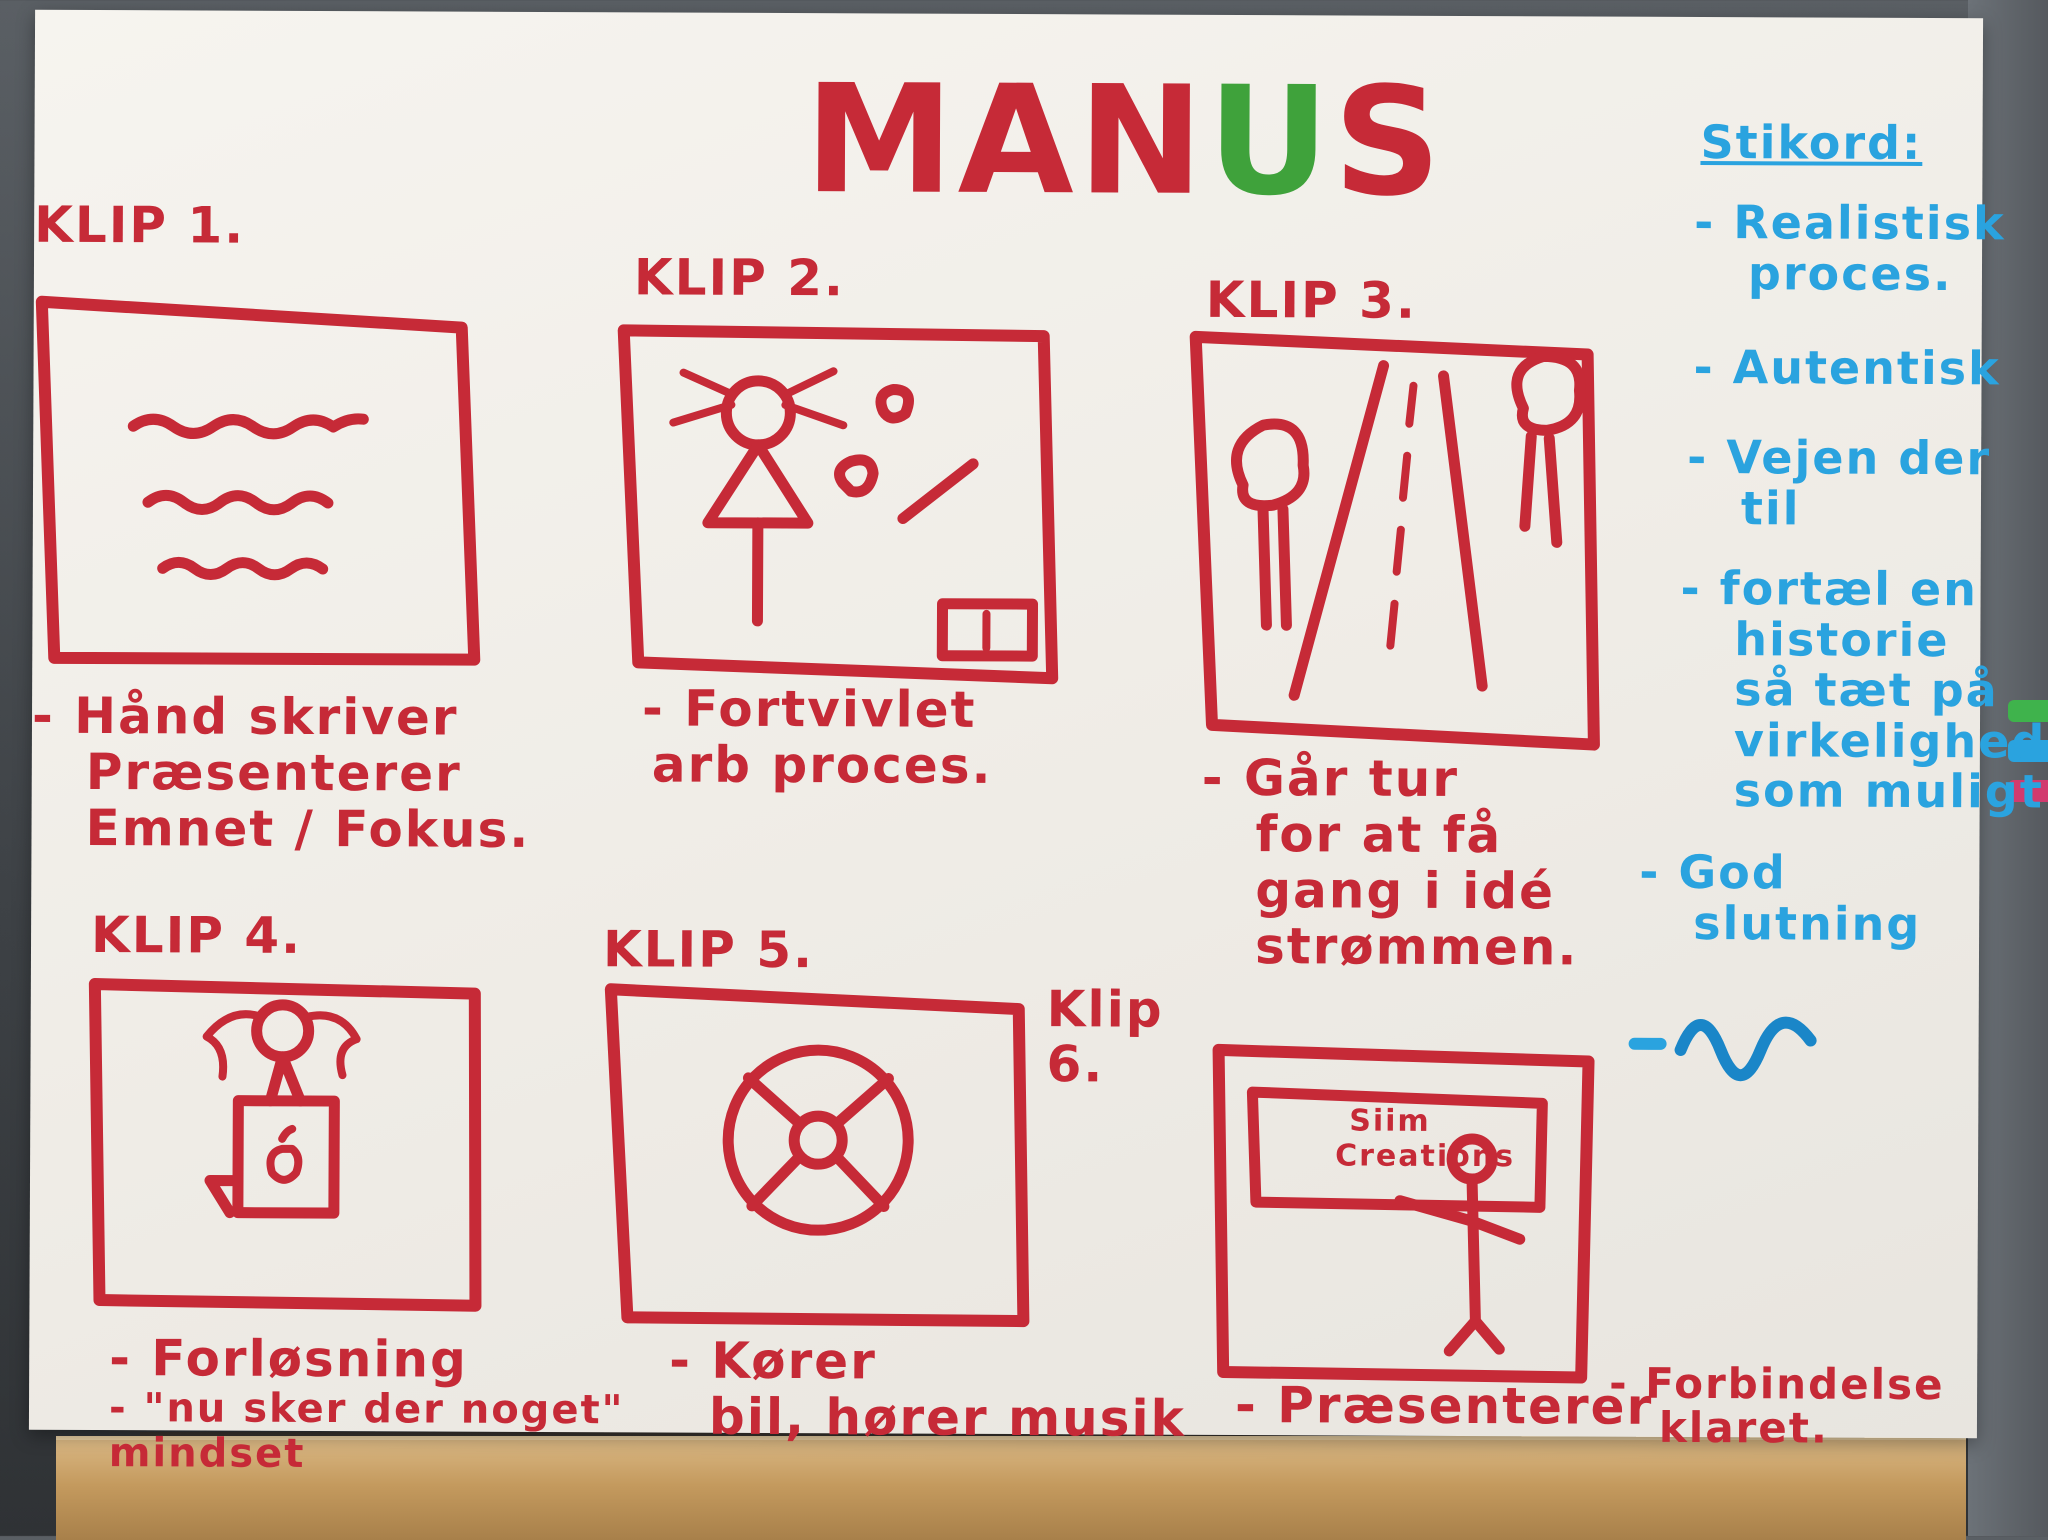 This screenshot has height=1540, width=2048. Describe the element at coordinates (281, 1109) in the screenshot. I see `person-with-laptop-icon` at that location.